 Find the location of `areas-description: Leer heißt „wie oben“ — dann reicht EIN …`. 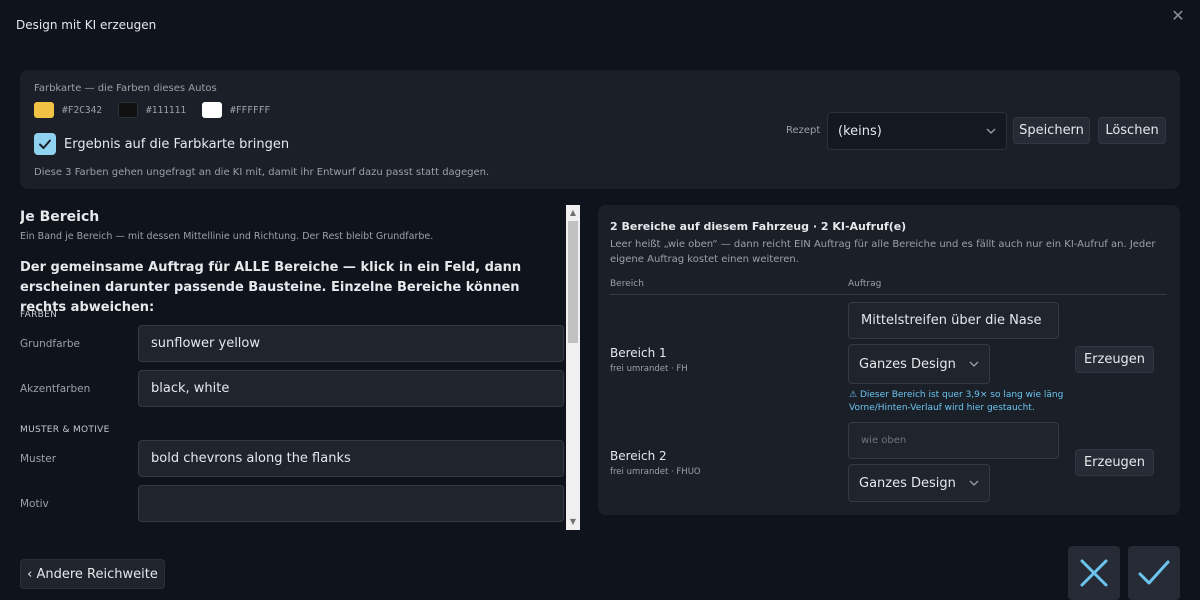

areas-description: Leer heißt „wie oben“ — dann reicht EIN … is located at coordinates (883, 252).